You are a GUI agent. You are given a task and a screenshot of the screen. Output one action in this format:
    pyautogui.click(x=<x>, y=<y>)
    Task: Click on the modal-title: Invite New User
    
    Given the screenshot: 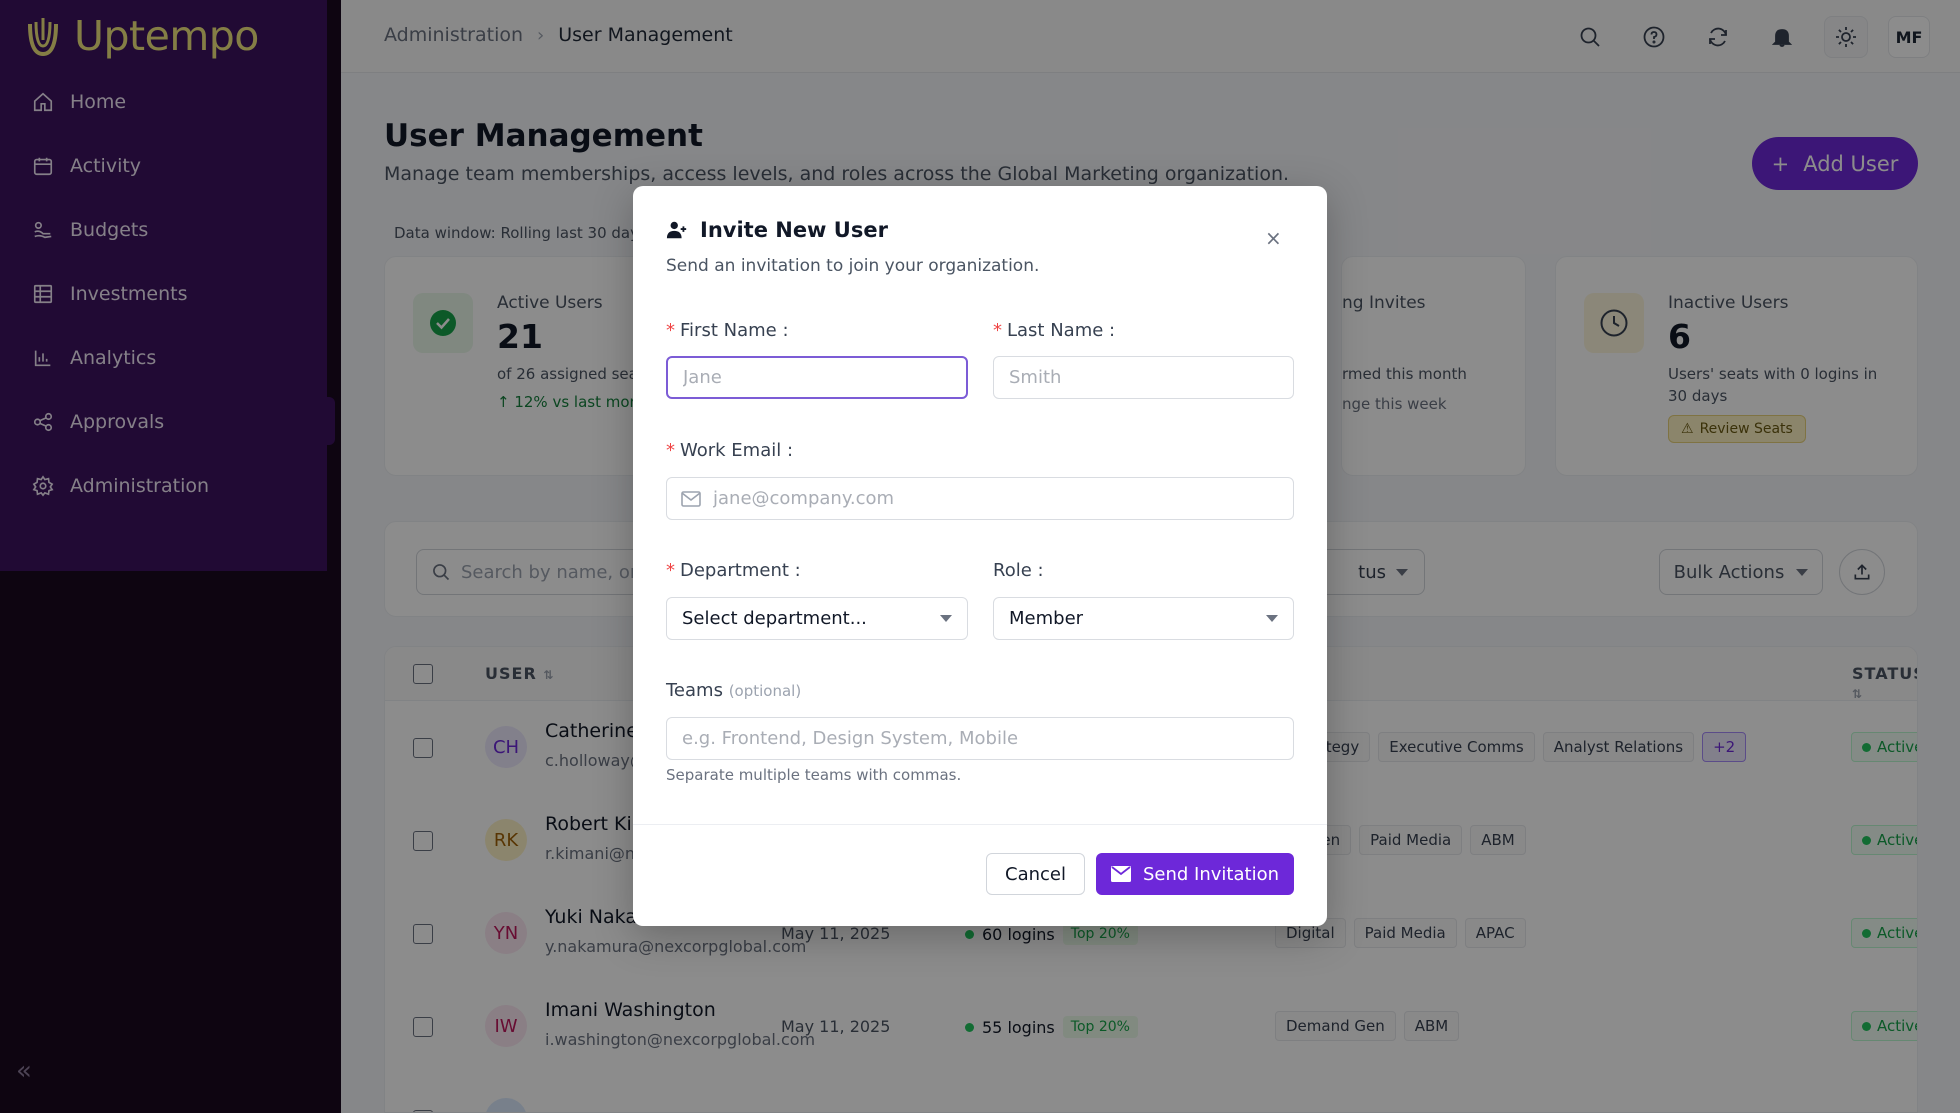 What is the action you would take?
    pyautogui.click(x=777, y=230)
    